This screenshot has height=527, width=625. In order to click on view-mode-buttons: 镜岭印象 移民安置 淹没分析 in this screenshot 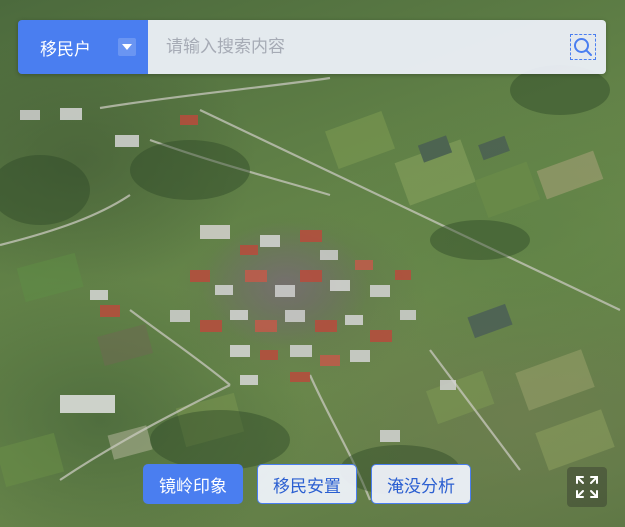, I will do `click(307, 484)`.